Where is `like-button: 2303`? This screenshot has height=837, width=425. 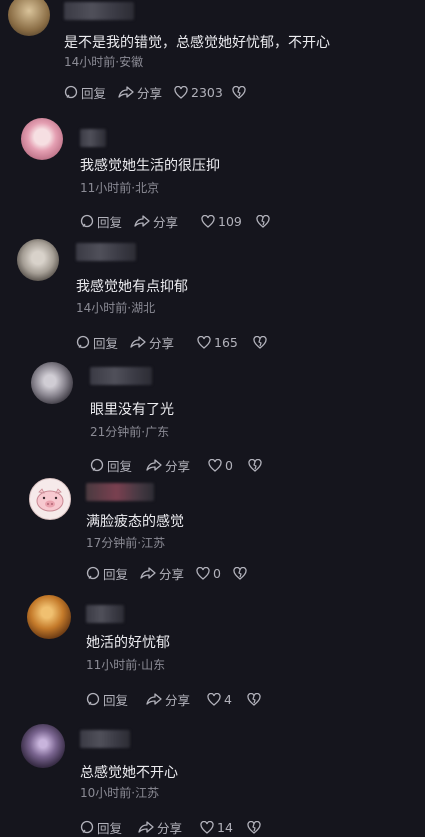
like-button: 2303 is located at coordinates (198, 92).